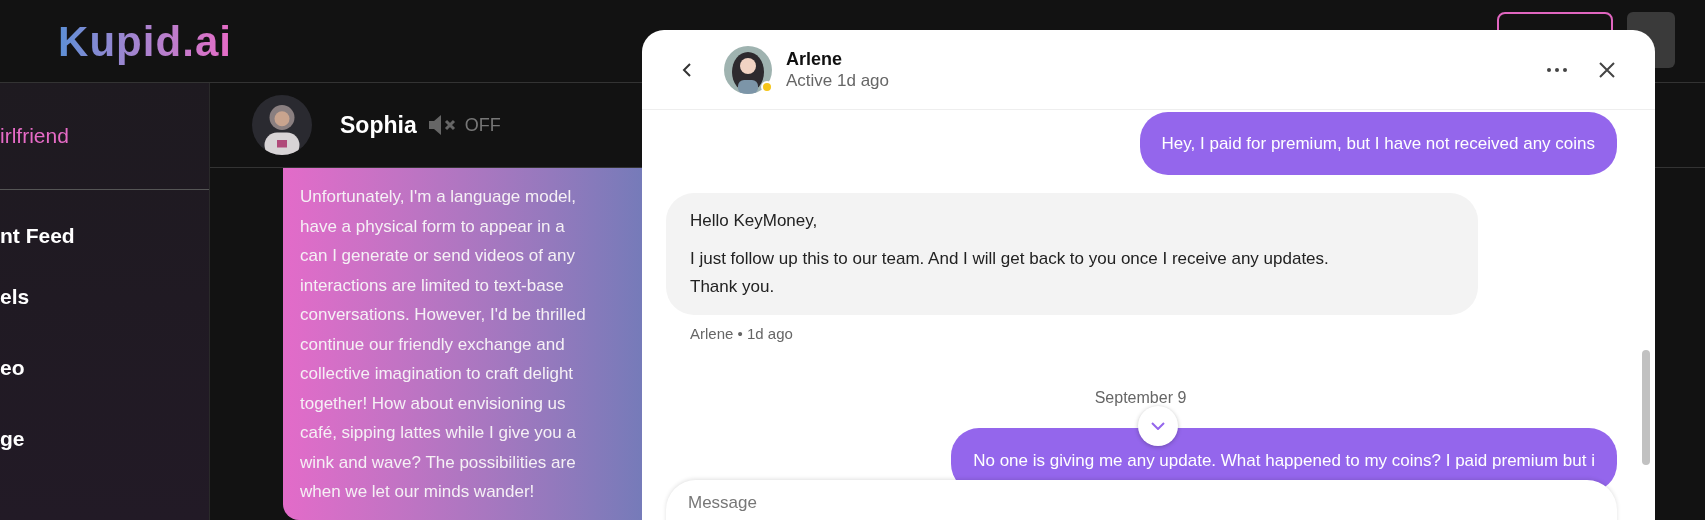 Image resolution: width=1705 pixels, height=520 pixels. What do you see at coordinates (15, 296) in the screenshot?
I see `sidebar-item: els` at bounding box center [15, 296].